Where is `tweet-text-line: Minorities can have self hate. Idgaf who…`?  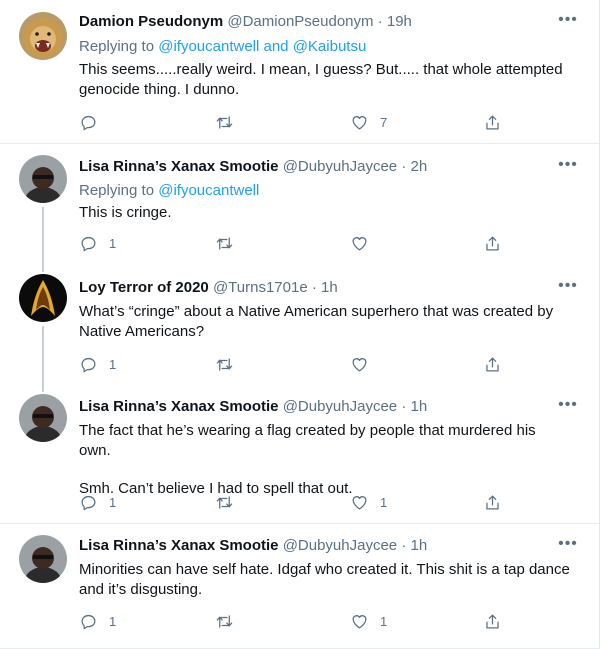
tweet-text-line: Minorities can have self hate. Idgaf who… is located at coordinates (324, 569).